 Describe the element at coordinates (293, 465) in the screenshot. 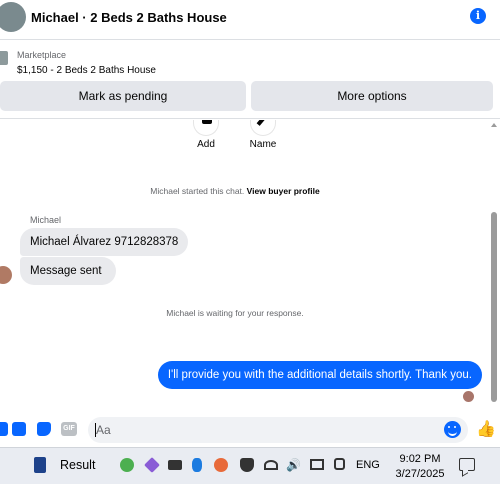

I see `volume-icon: 🔊` at that location.